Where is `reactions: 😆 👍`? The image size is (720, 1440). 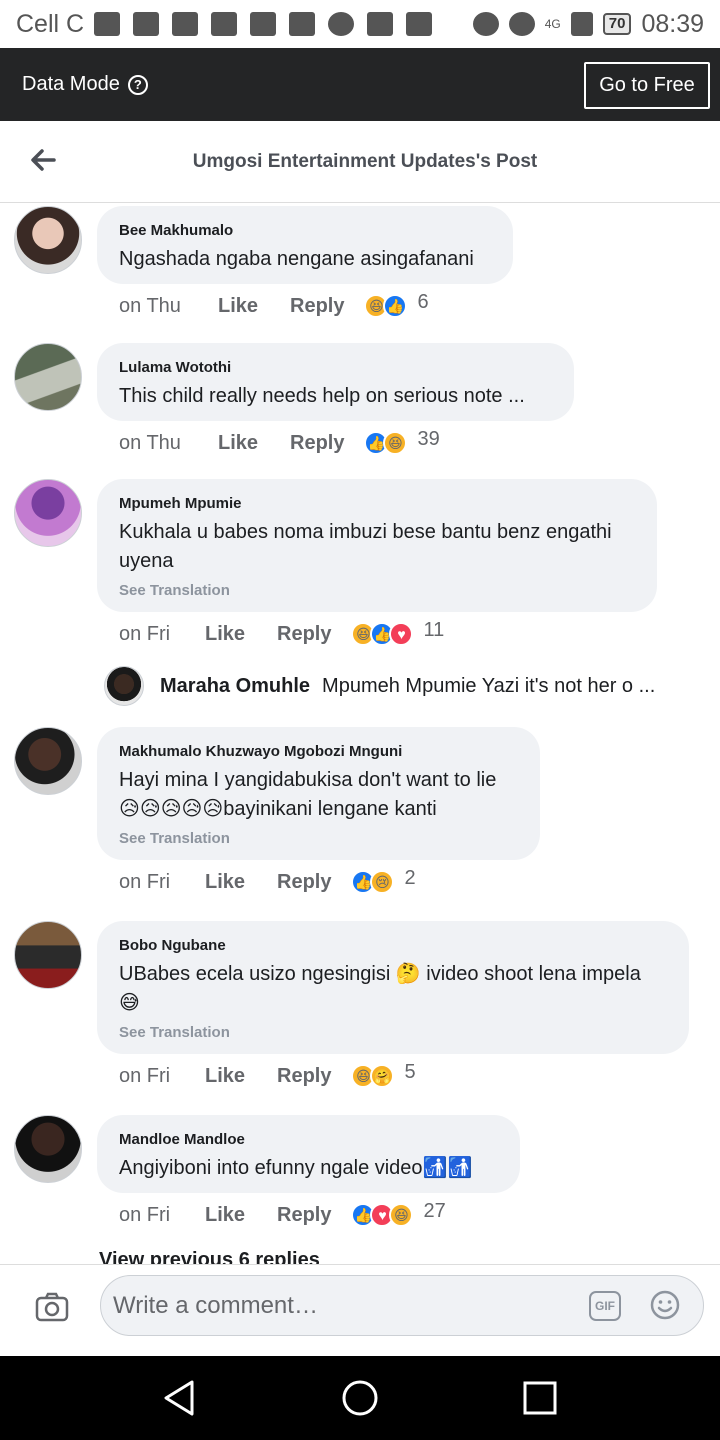
reactions: 😆 👍 is located at coordinates (386, 306).